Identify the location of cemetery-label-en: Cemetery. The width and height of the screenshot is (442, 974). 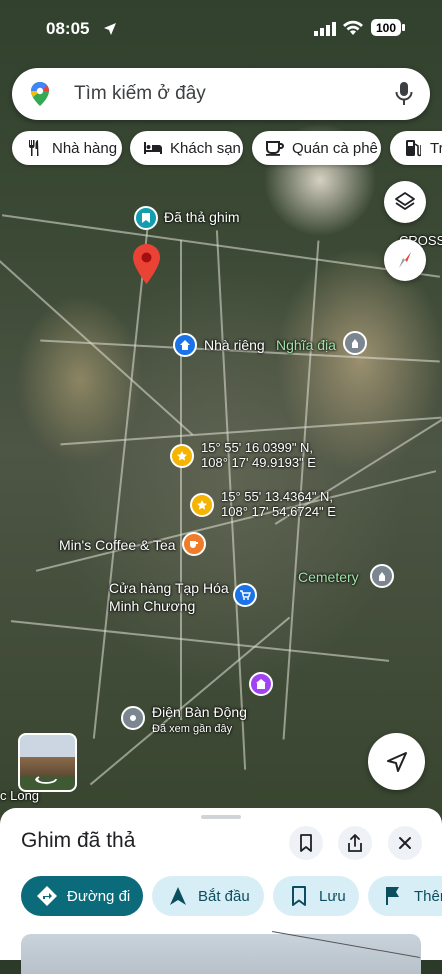
(328, 577).